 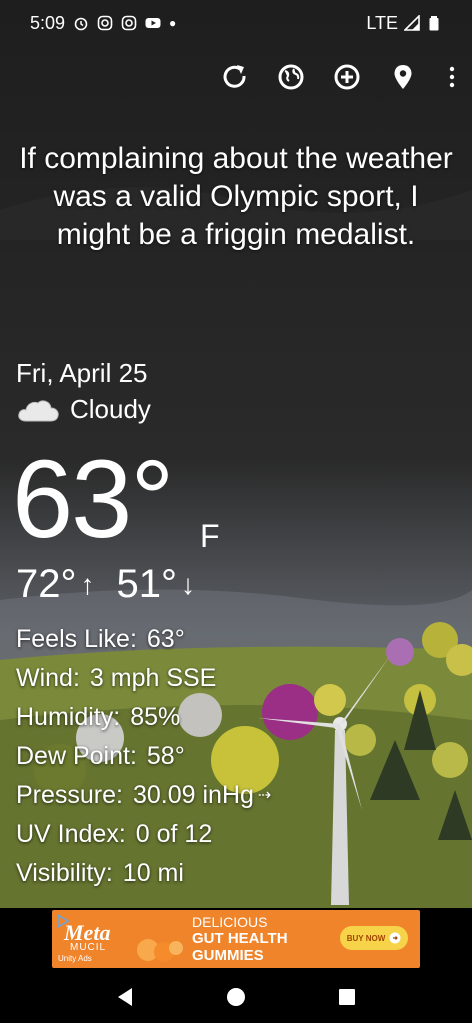 I want to click on add-circle-icon, so click(x=347, y=77).